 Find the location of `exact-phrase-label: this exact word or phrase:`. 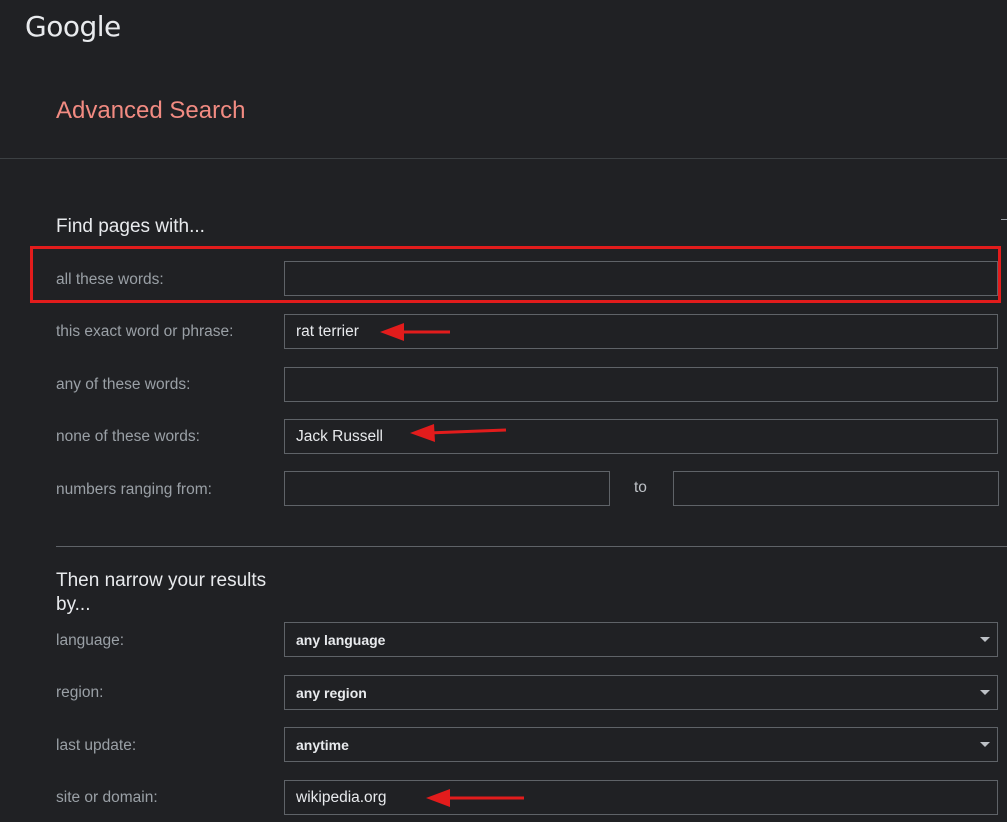

exact-phrase-label: this exact word or phrase: is located at coordinates (145, 331).